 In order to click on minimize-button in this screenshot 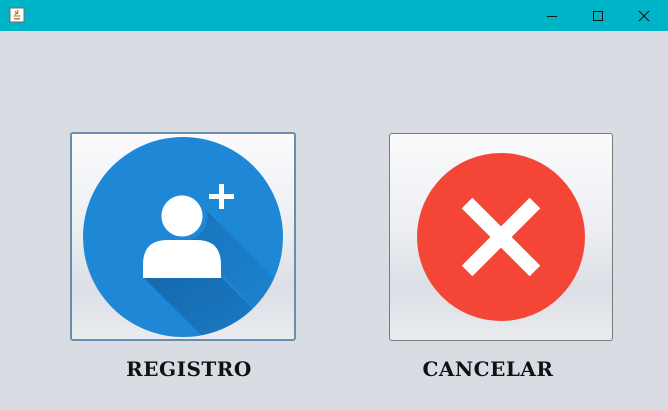, I will do `click(552, 15)`.